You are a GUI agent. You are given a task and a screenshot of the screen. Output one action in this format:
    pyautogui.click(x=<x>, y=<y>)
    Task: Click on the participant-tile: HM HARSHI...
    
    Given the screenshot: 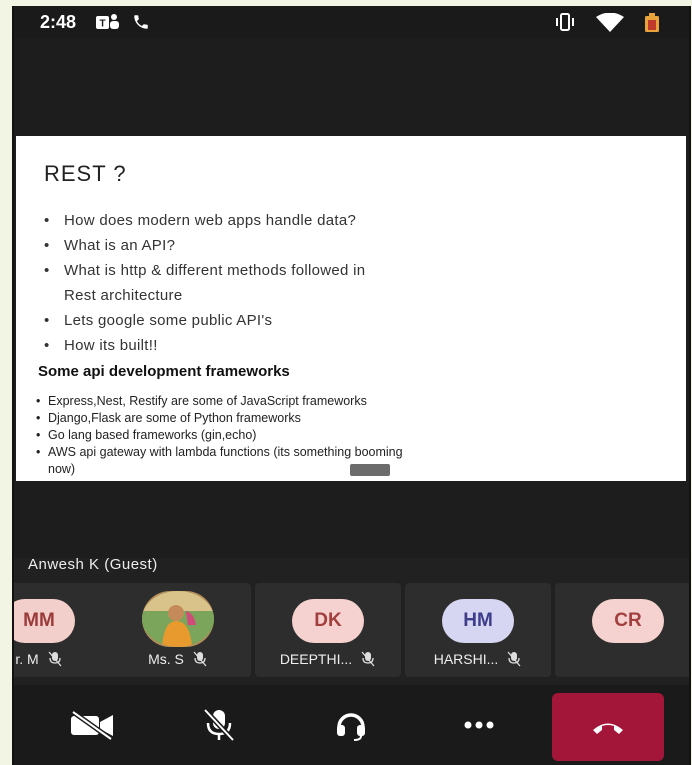 What is the action you would take?
    pyautogui.click(x=478, y=630)
    